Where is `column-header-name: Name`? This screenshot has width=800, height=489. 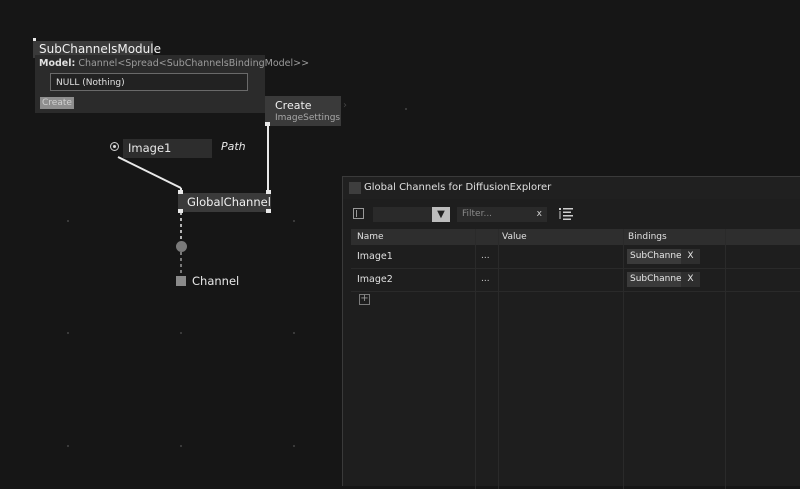 column-header-name: Name is located at coordinates (370, 237).